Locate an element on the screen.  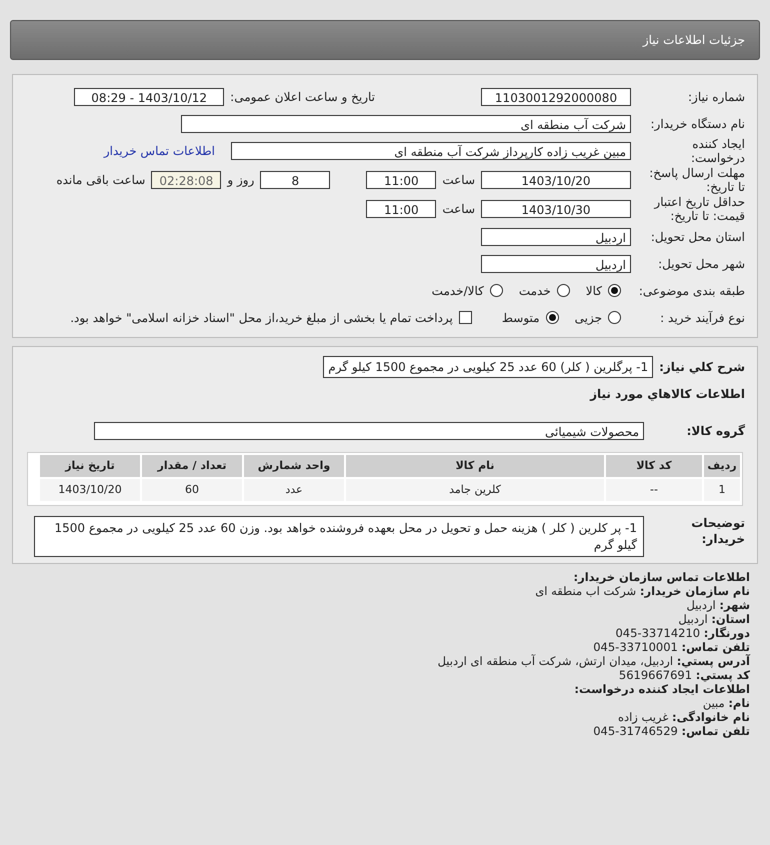
radio-label: کالا is located at coordinates (594, 291).